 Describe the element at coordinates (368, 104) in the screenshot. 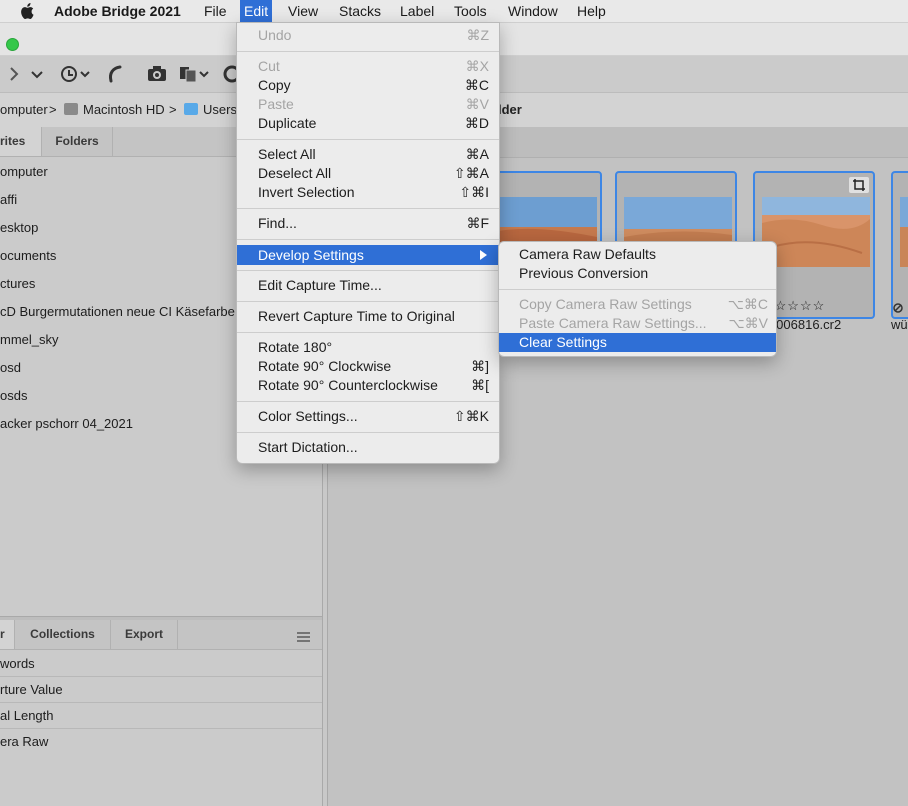

I see `menu-item-paste: Paste ⌘V` at that location.